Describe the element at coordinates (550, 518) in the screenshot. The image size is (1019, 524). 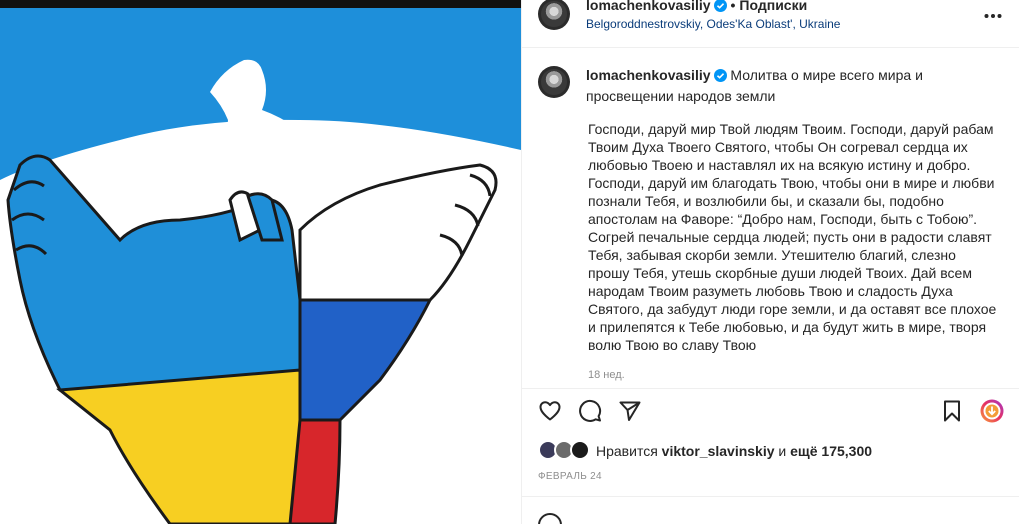
I see `emoji-icon` at that location.